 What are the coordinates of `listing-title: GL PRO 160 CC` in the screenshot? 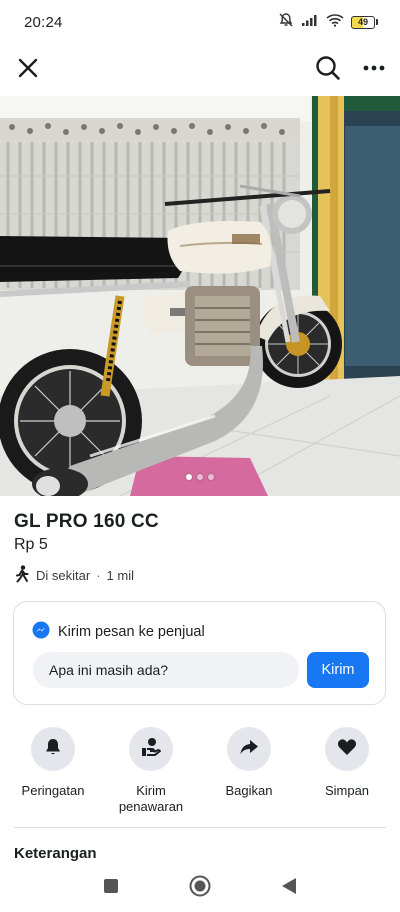 It's located at (86, 521).